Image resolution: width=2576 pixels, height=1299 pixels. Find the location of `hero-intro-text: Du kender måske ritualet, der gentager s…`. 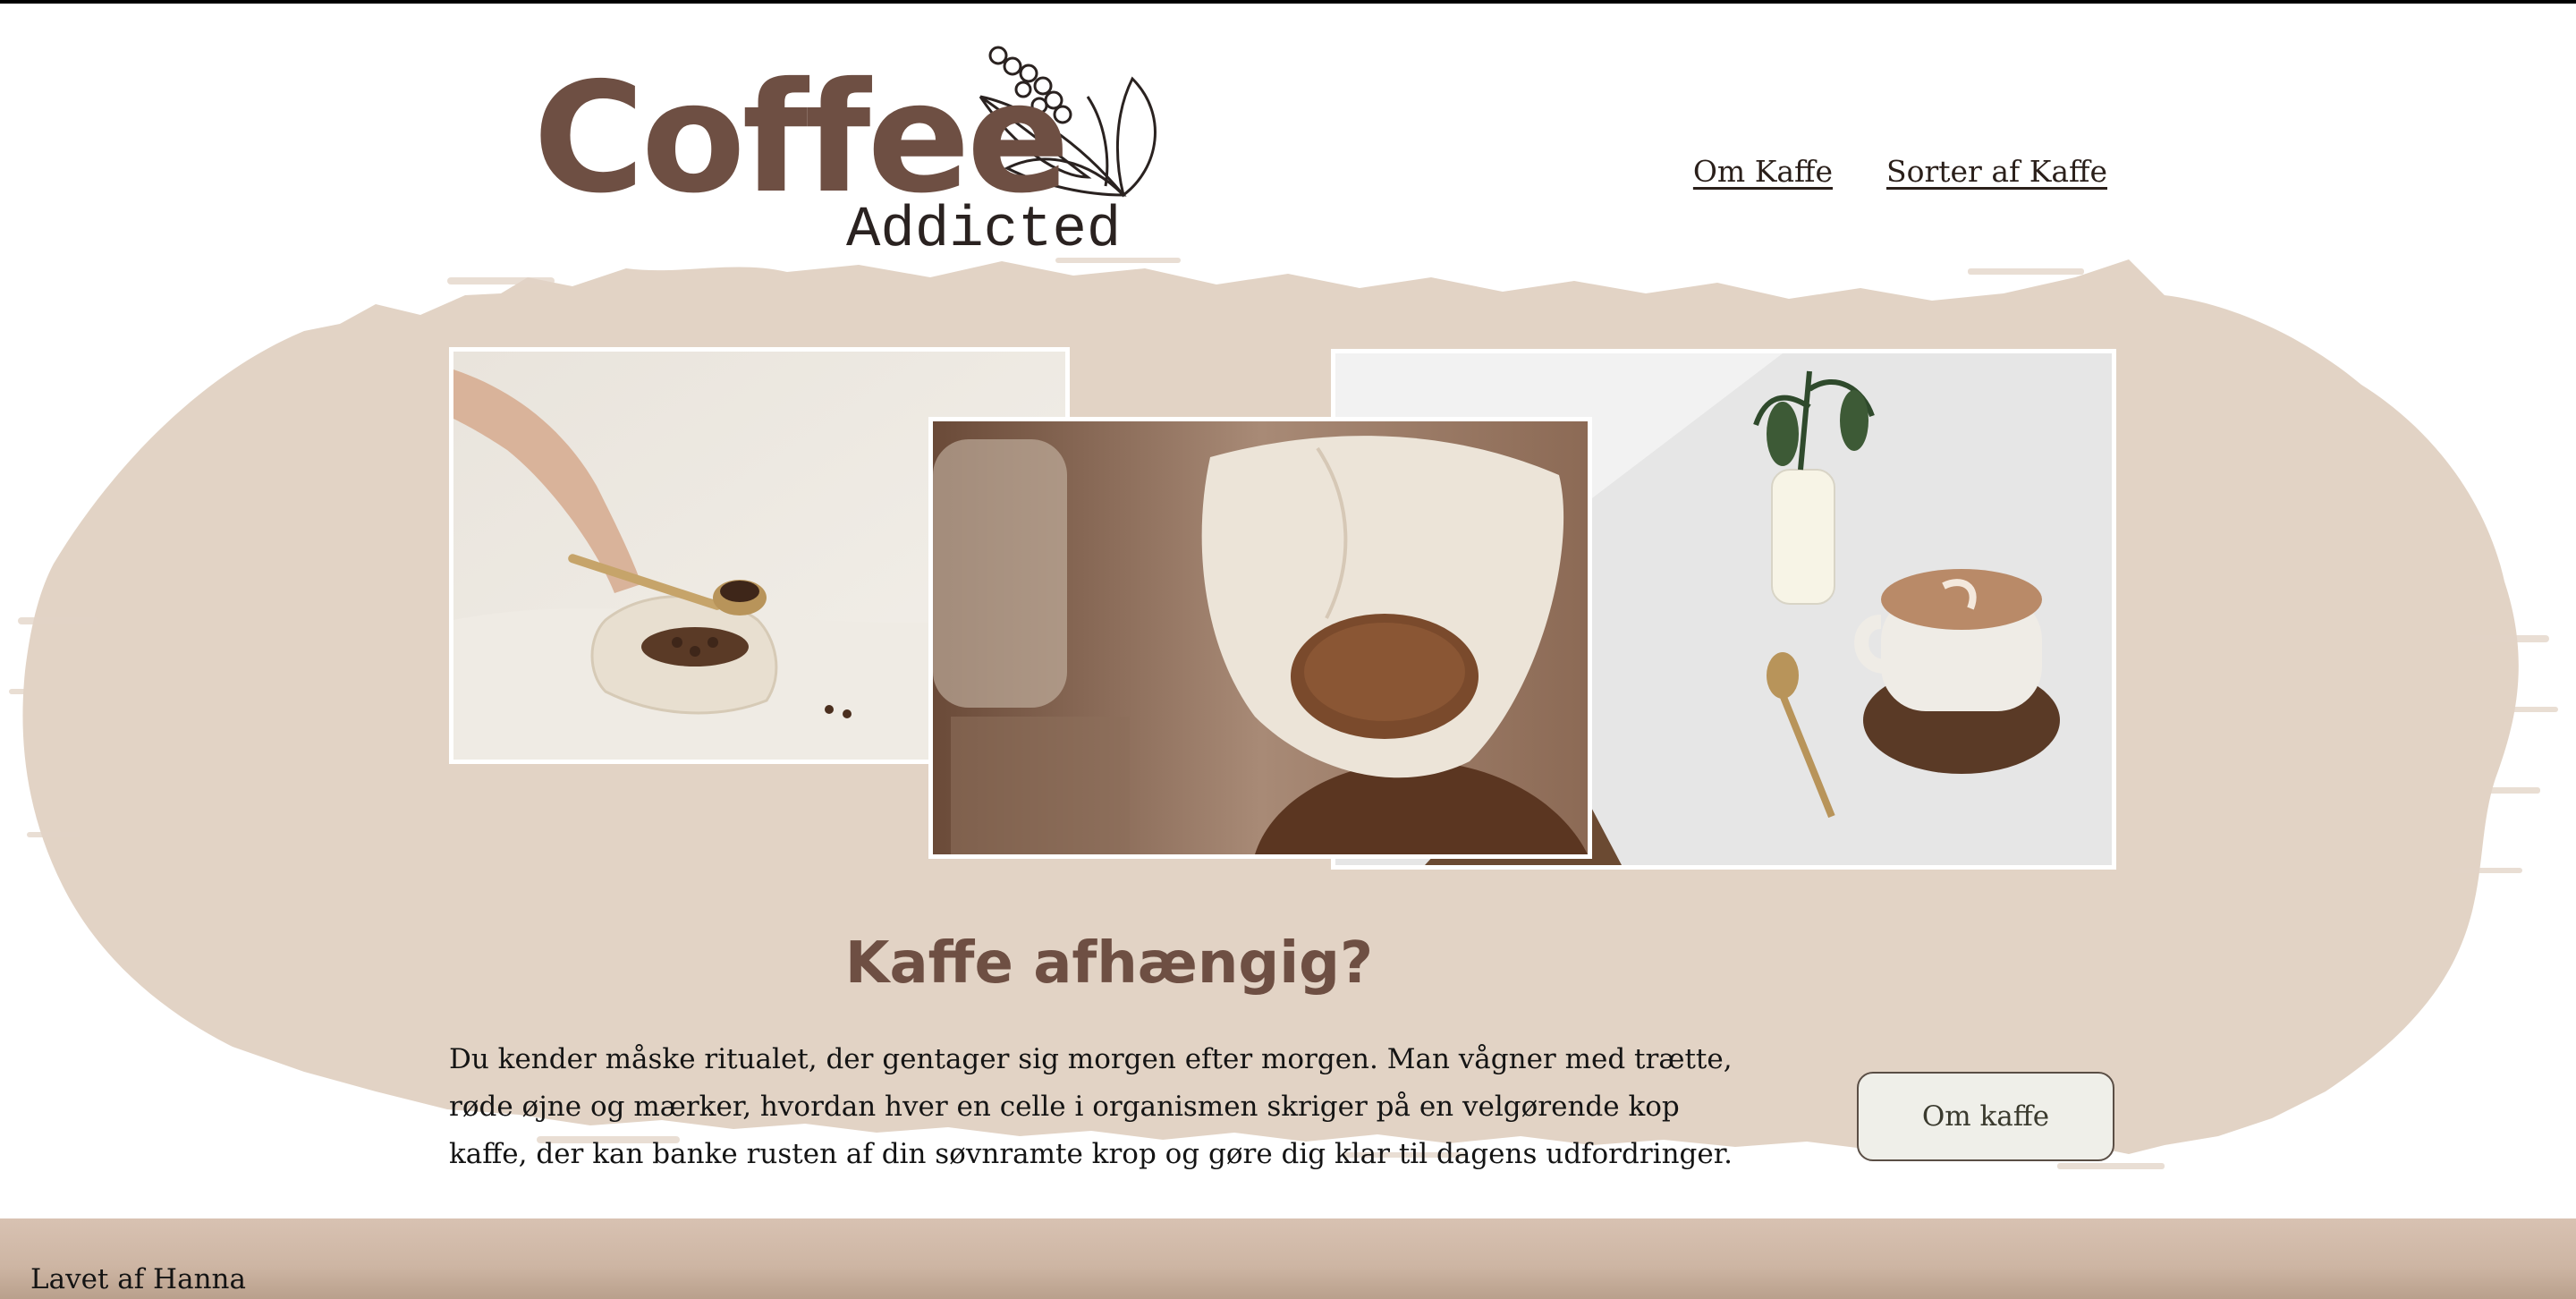

hero-intro-text: Du kender måske ritualet, der gentager s… is located at coordinates (1091, 1106).